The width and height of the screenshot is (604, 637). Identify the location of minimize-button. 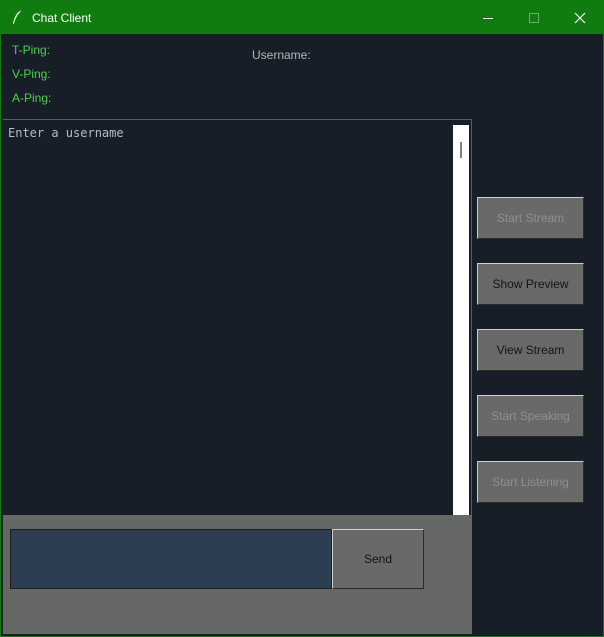
(488, 17).